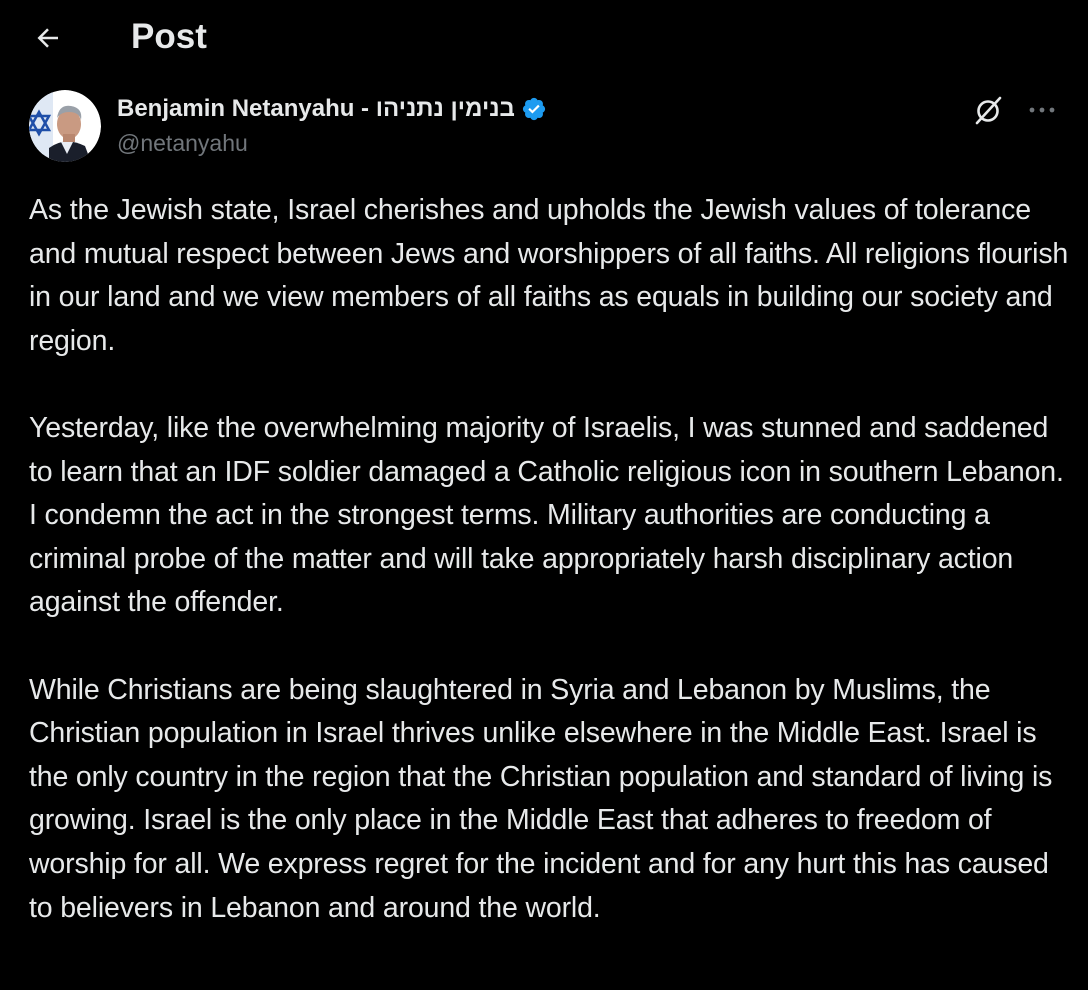  What do you see at coordinates (169, 36) in the screenshot?
I see `page-title: Post` at bounding box center [169, 36].